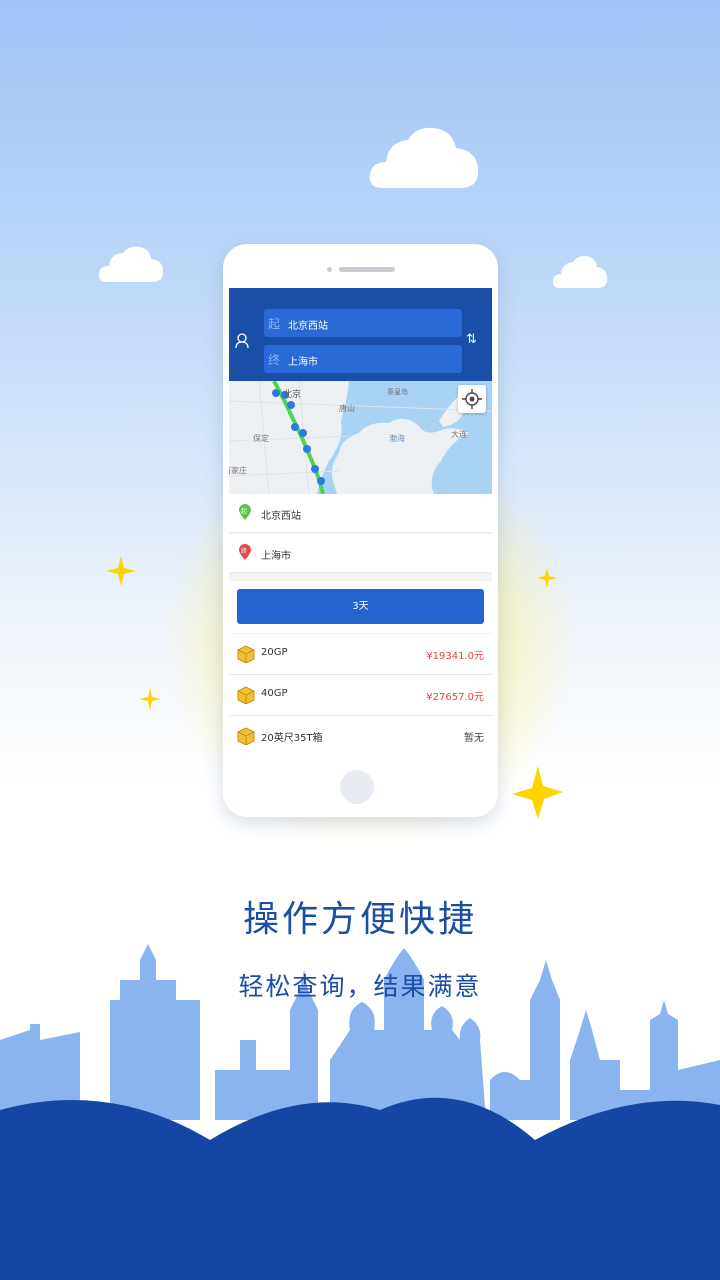 The image size is (720, 1280). Describe the element at coordinates (292, 395) in the screenshot. I see `map-label-beijing: 北京` at that location.